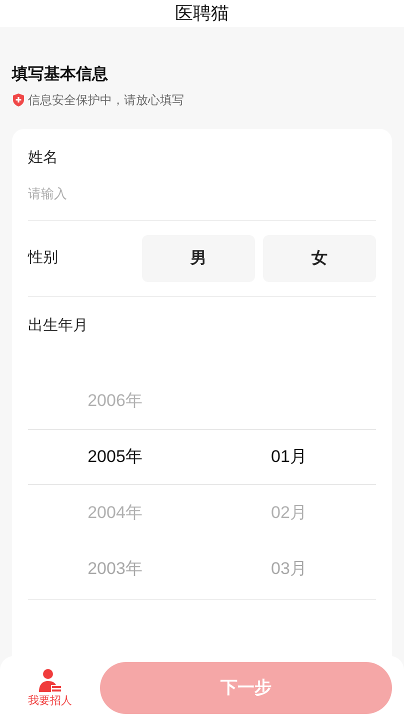 The width and height of the screenshot is (404, 720). I want to click on picker-option: 2005年, so click(115, 457).